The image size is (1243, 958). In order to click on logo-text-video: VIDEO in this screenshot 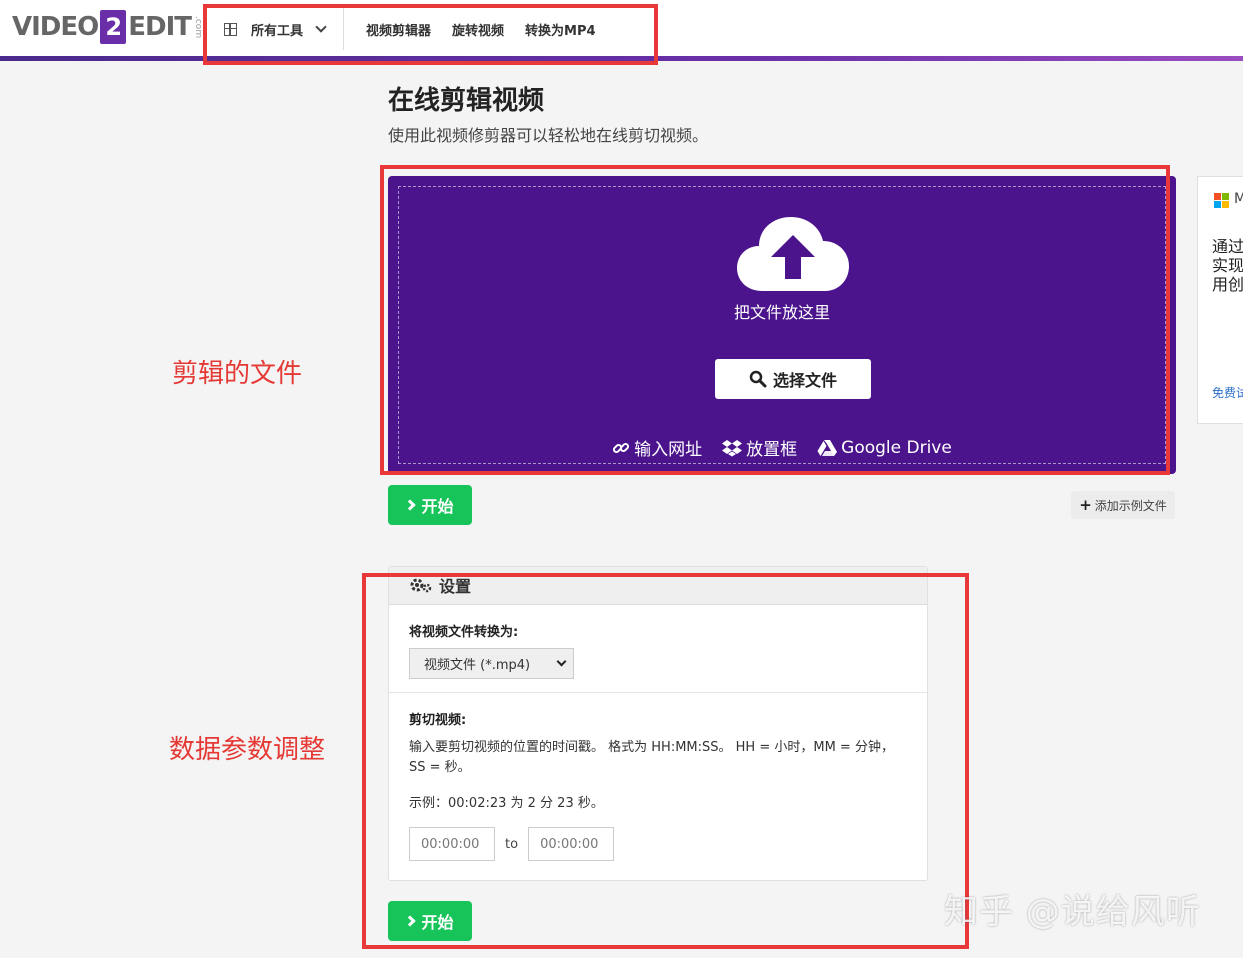, I will do `click(55, 27)`.